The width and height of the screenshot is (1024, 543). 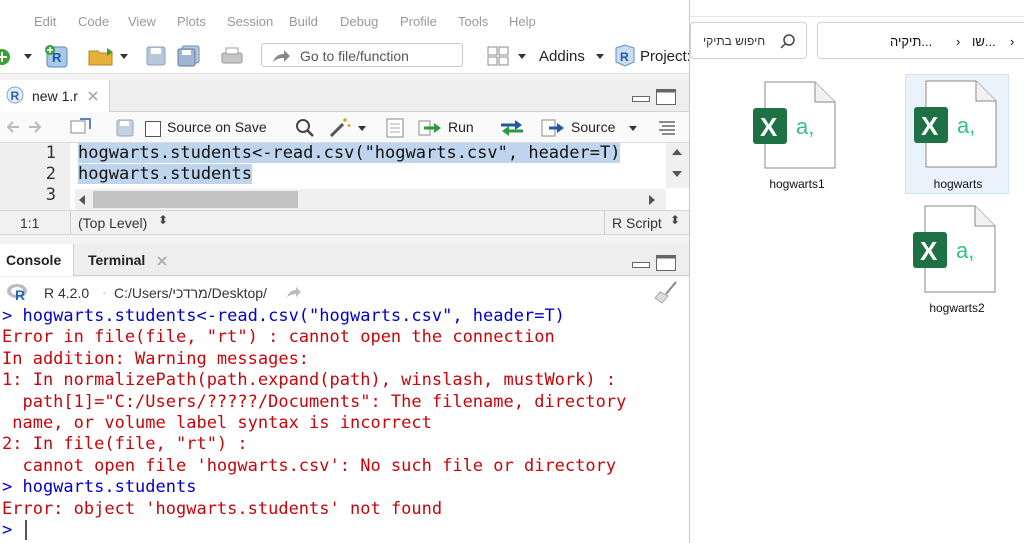 What do you see at coordinates (35, 127) in the screenshot?
I see `forward-arrow-icon` at bounding box center [35, 127].